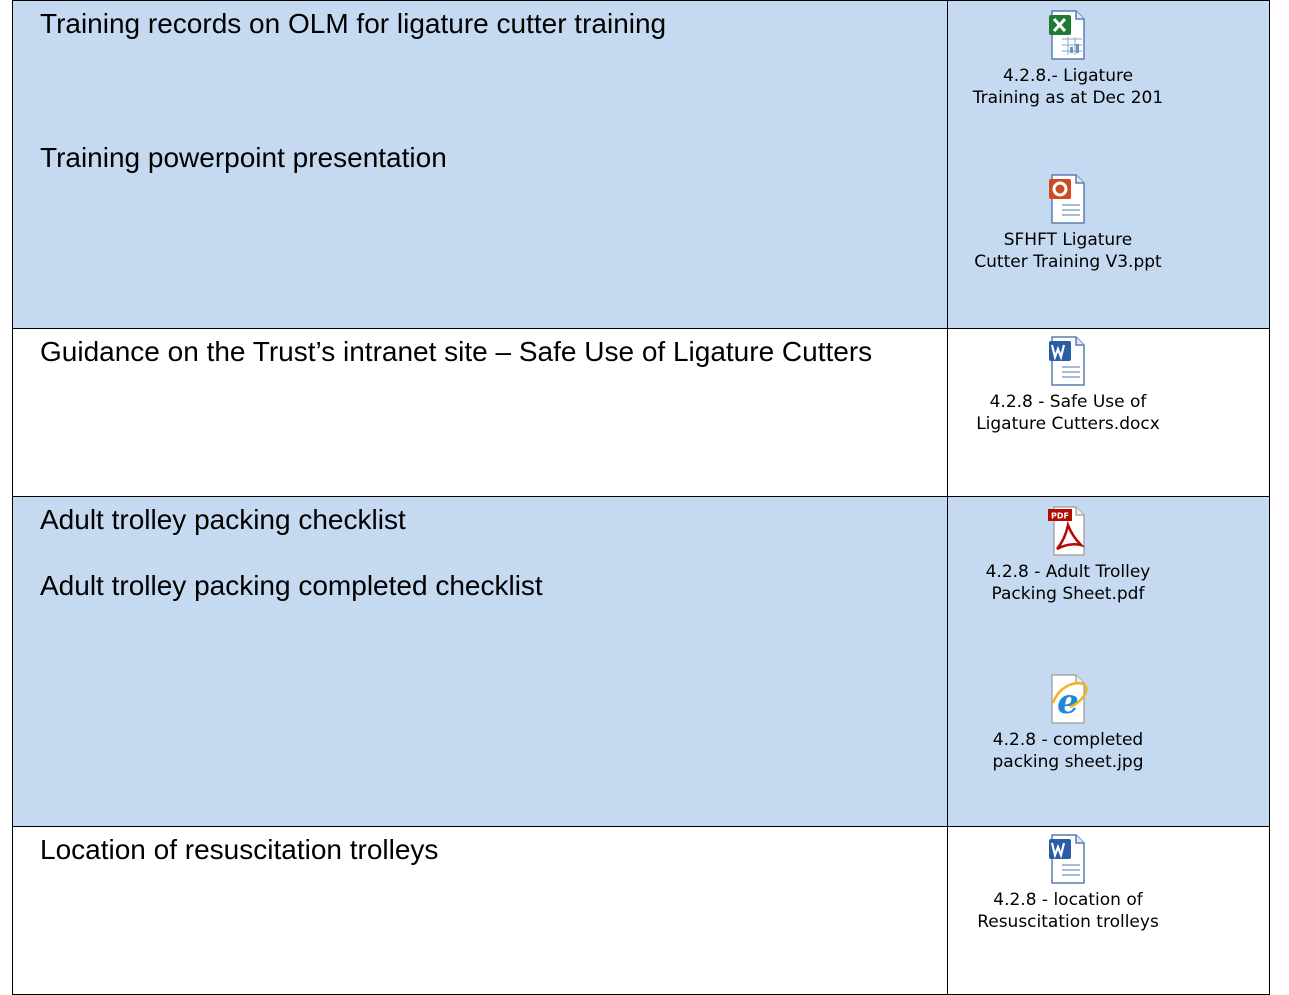  I want to click on file-caption: 4.2.8 - completed, so click(1068, 740).